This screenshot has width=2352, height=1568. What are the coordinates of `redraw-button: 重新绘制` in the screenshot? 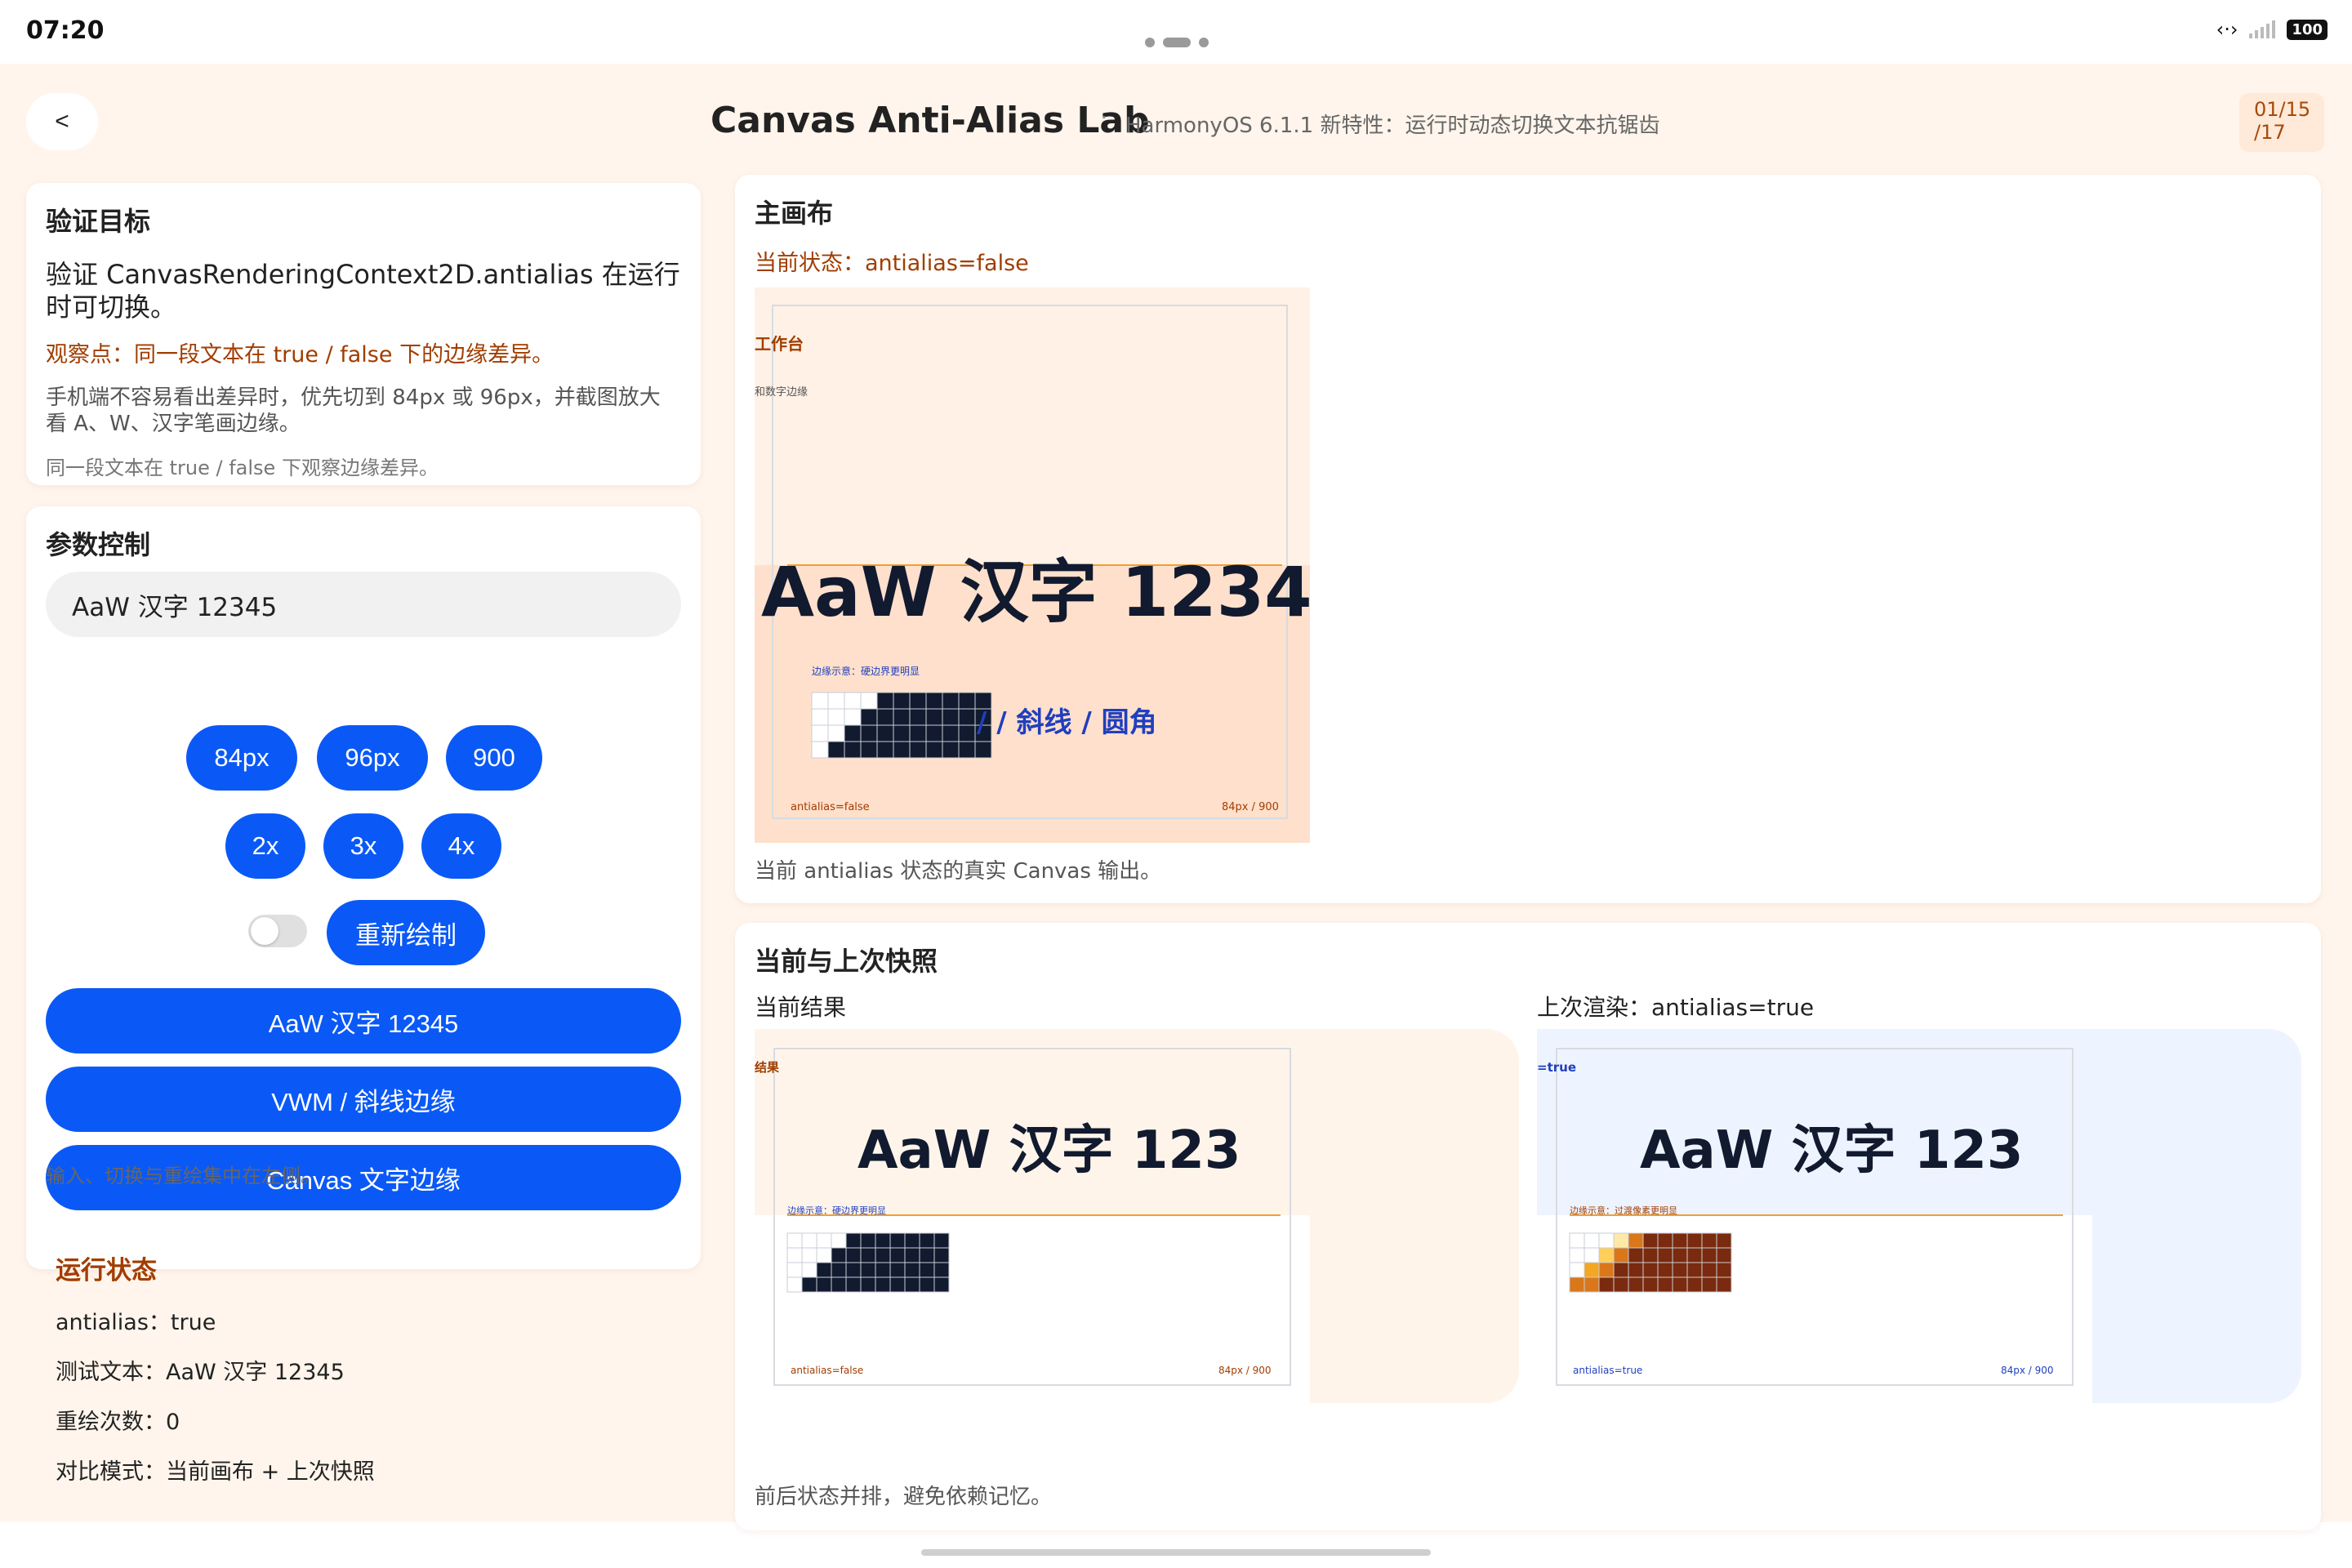 It's located at (406, 932).